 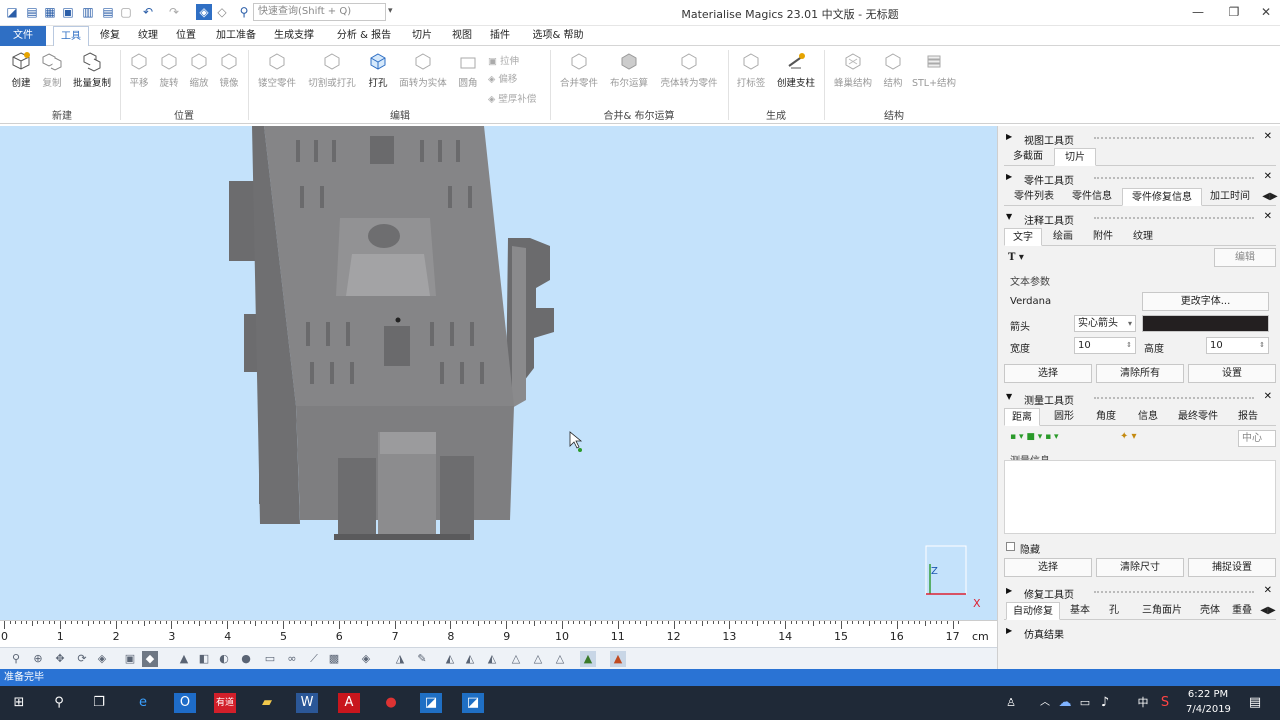 What do you see at coordinates (1255, 703) in the screenshot?
I see `notification-icon: ▤` at bounding box center [1255, 703].